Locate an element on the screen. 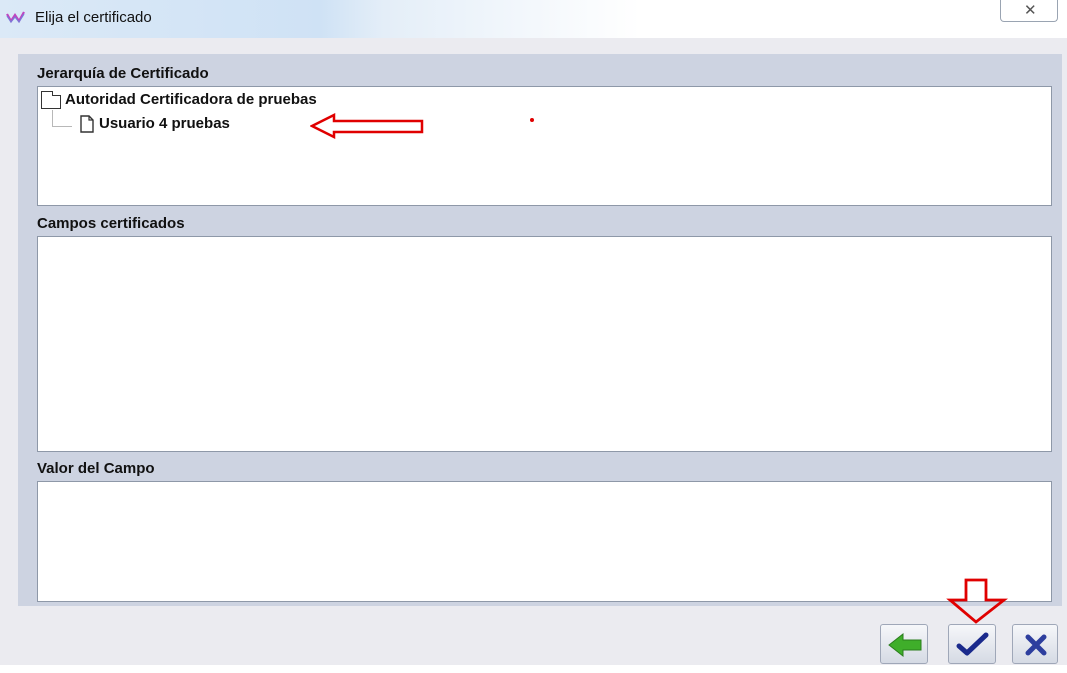 The height and width of the screenshot is (673, 1067). tree-item-root: Autoridad Certificadora de pruebas is located at coordinates (191, 99).